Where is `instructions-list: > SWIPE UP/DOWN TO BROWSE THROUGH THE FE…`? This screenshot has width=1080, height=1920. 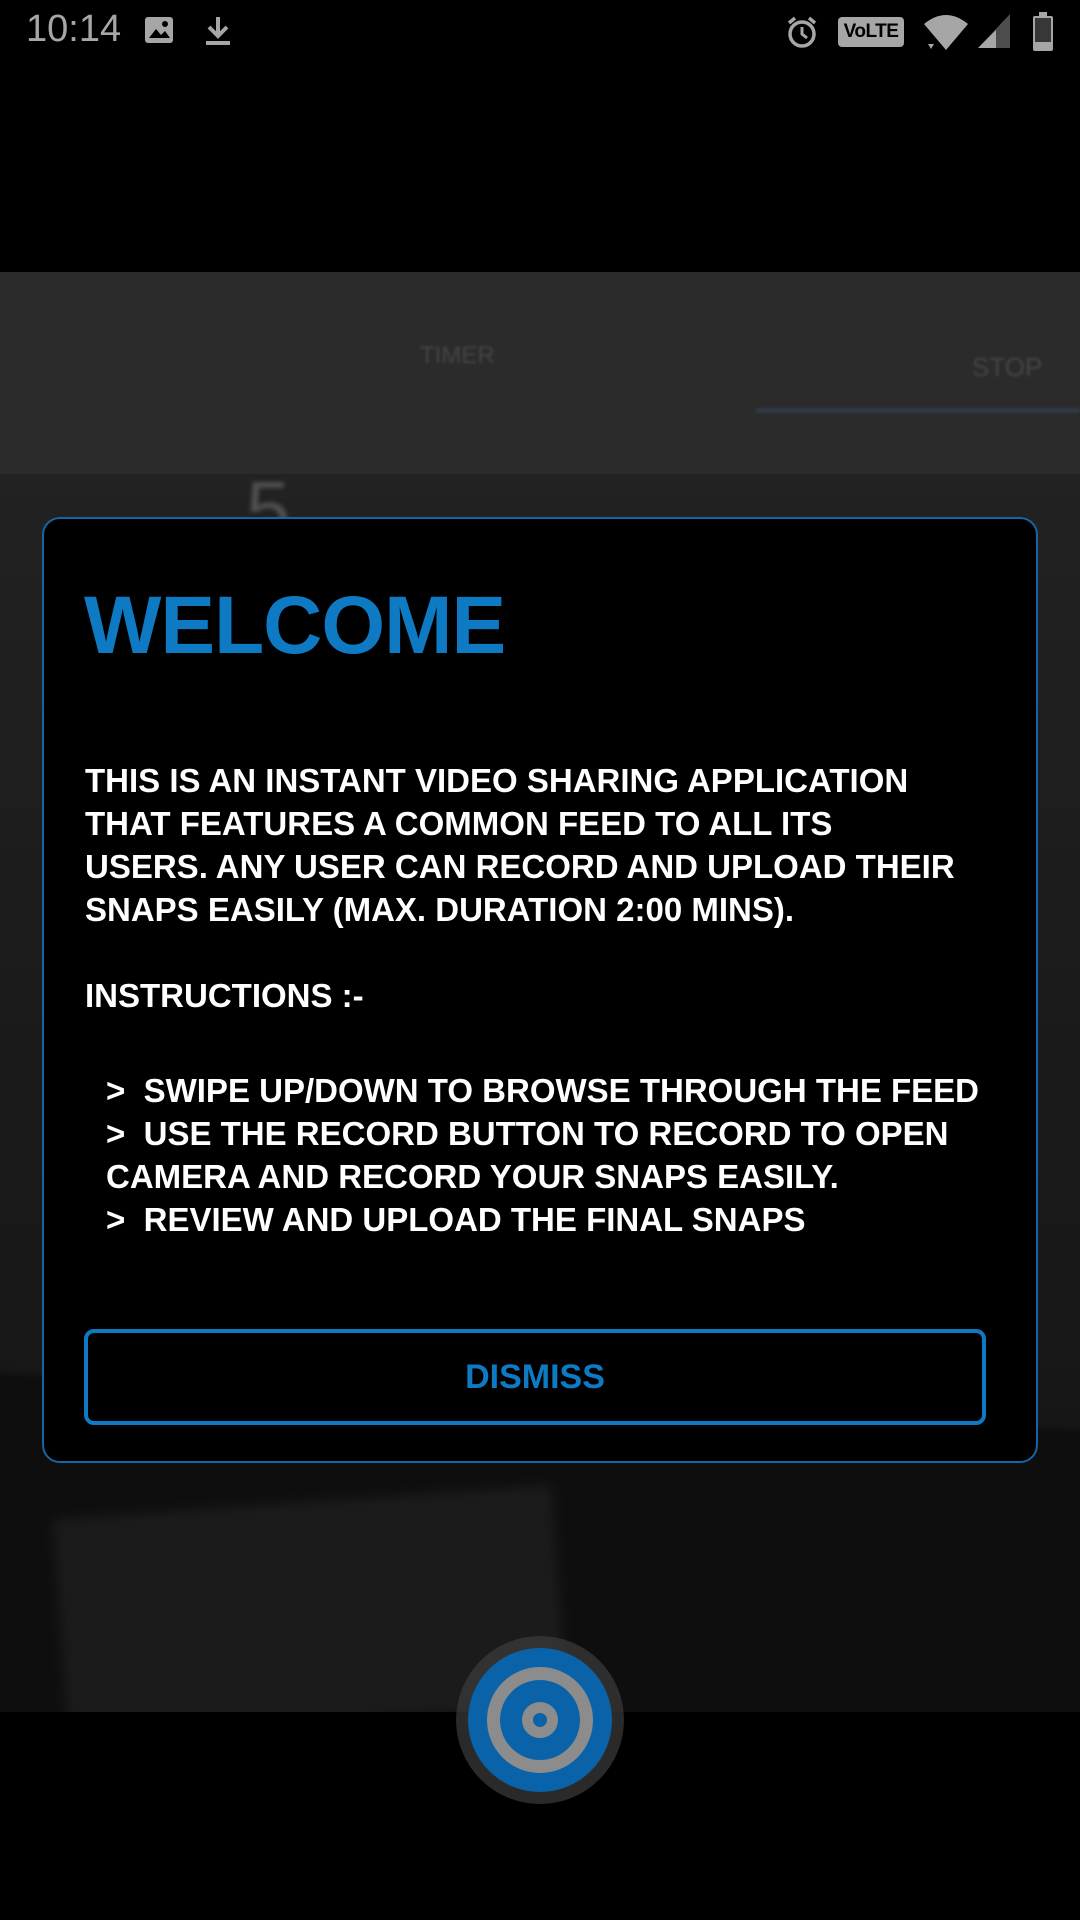 instructions-list: > SWIPE UP/DOWN TO BROWSE THROUGH THE FE… is located at coordinates (543, 1155).